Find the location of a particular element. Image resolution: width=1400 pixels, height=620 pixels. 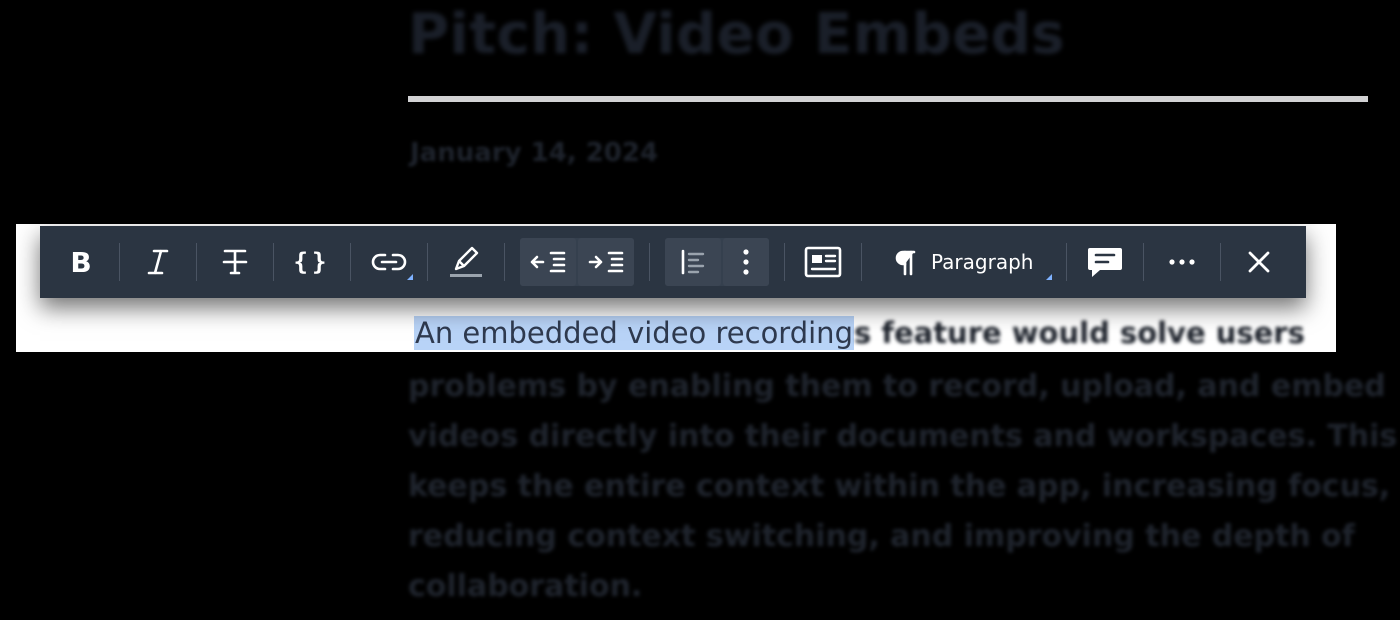

strikethrough-button is located at coordinates (235, 262).